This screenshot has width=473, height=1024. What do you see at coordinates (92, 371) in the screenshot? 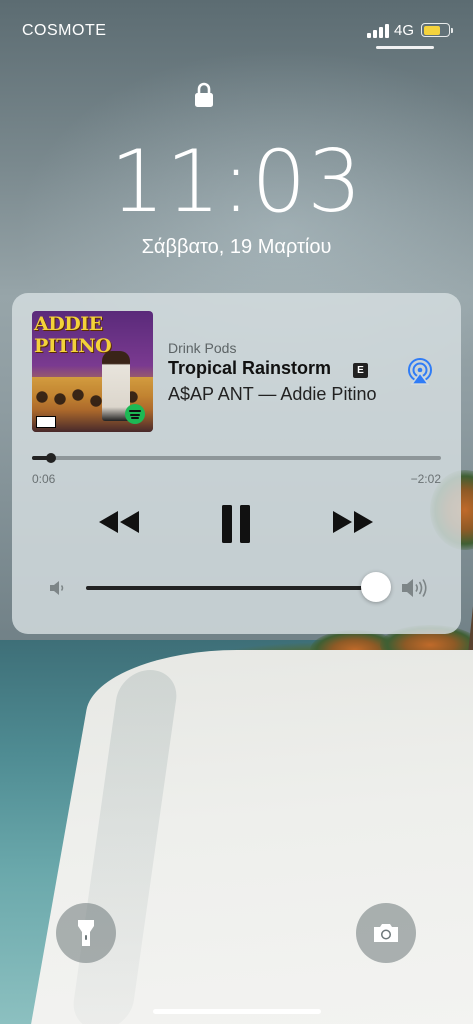
I see `album-artwork: ADDIE PITINO` at bounding box center [92, 371].